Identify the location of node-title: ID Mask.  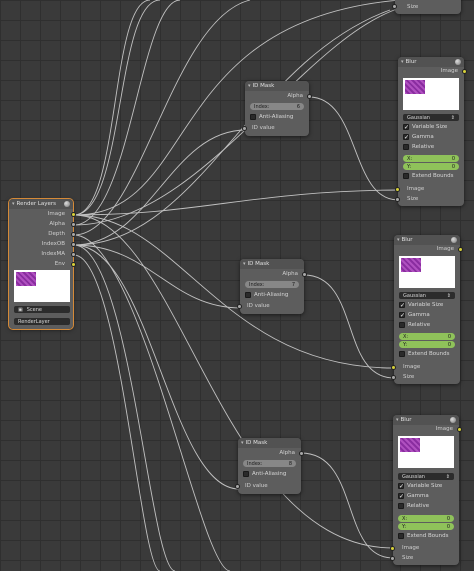
(263, 86).